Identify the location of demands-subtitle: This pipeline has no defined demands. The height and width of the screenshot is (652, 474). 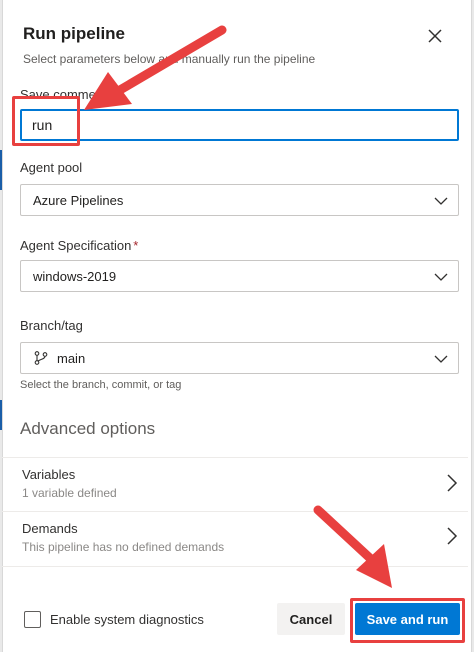
(123, 547).